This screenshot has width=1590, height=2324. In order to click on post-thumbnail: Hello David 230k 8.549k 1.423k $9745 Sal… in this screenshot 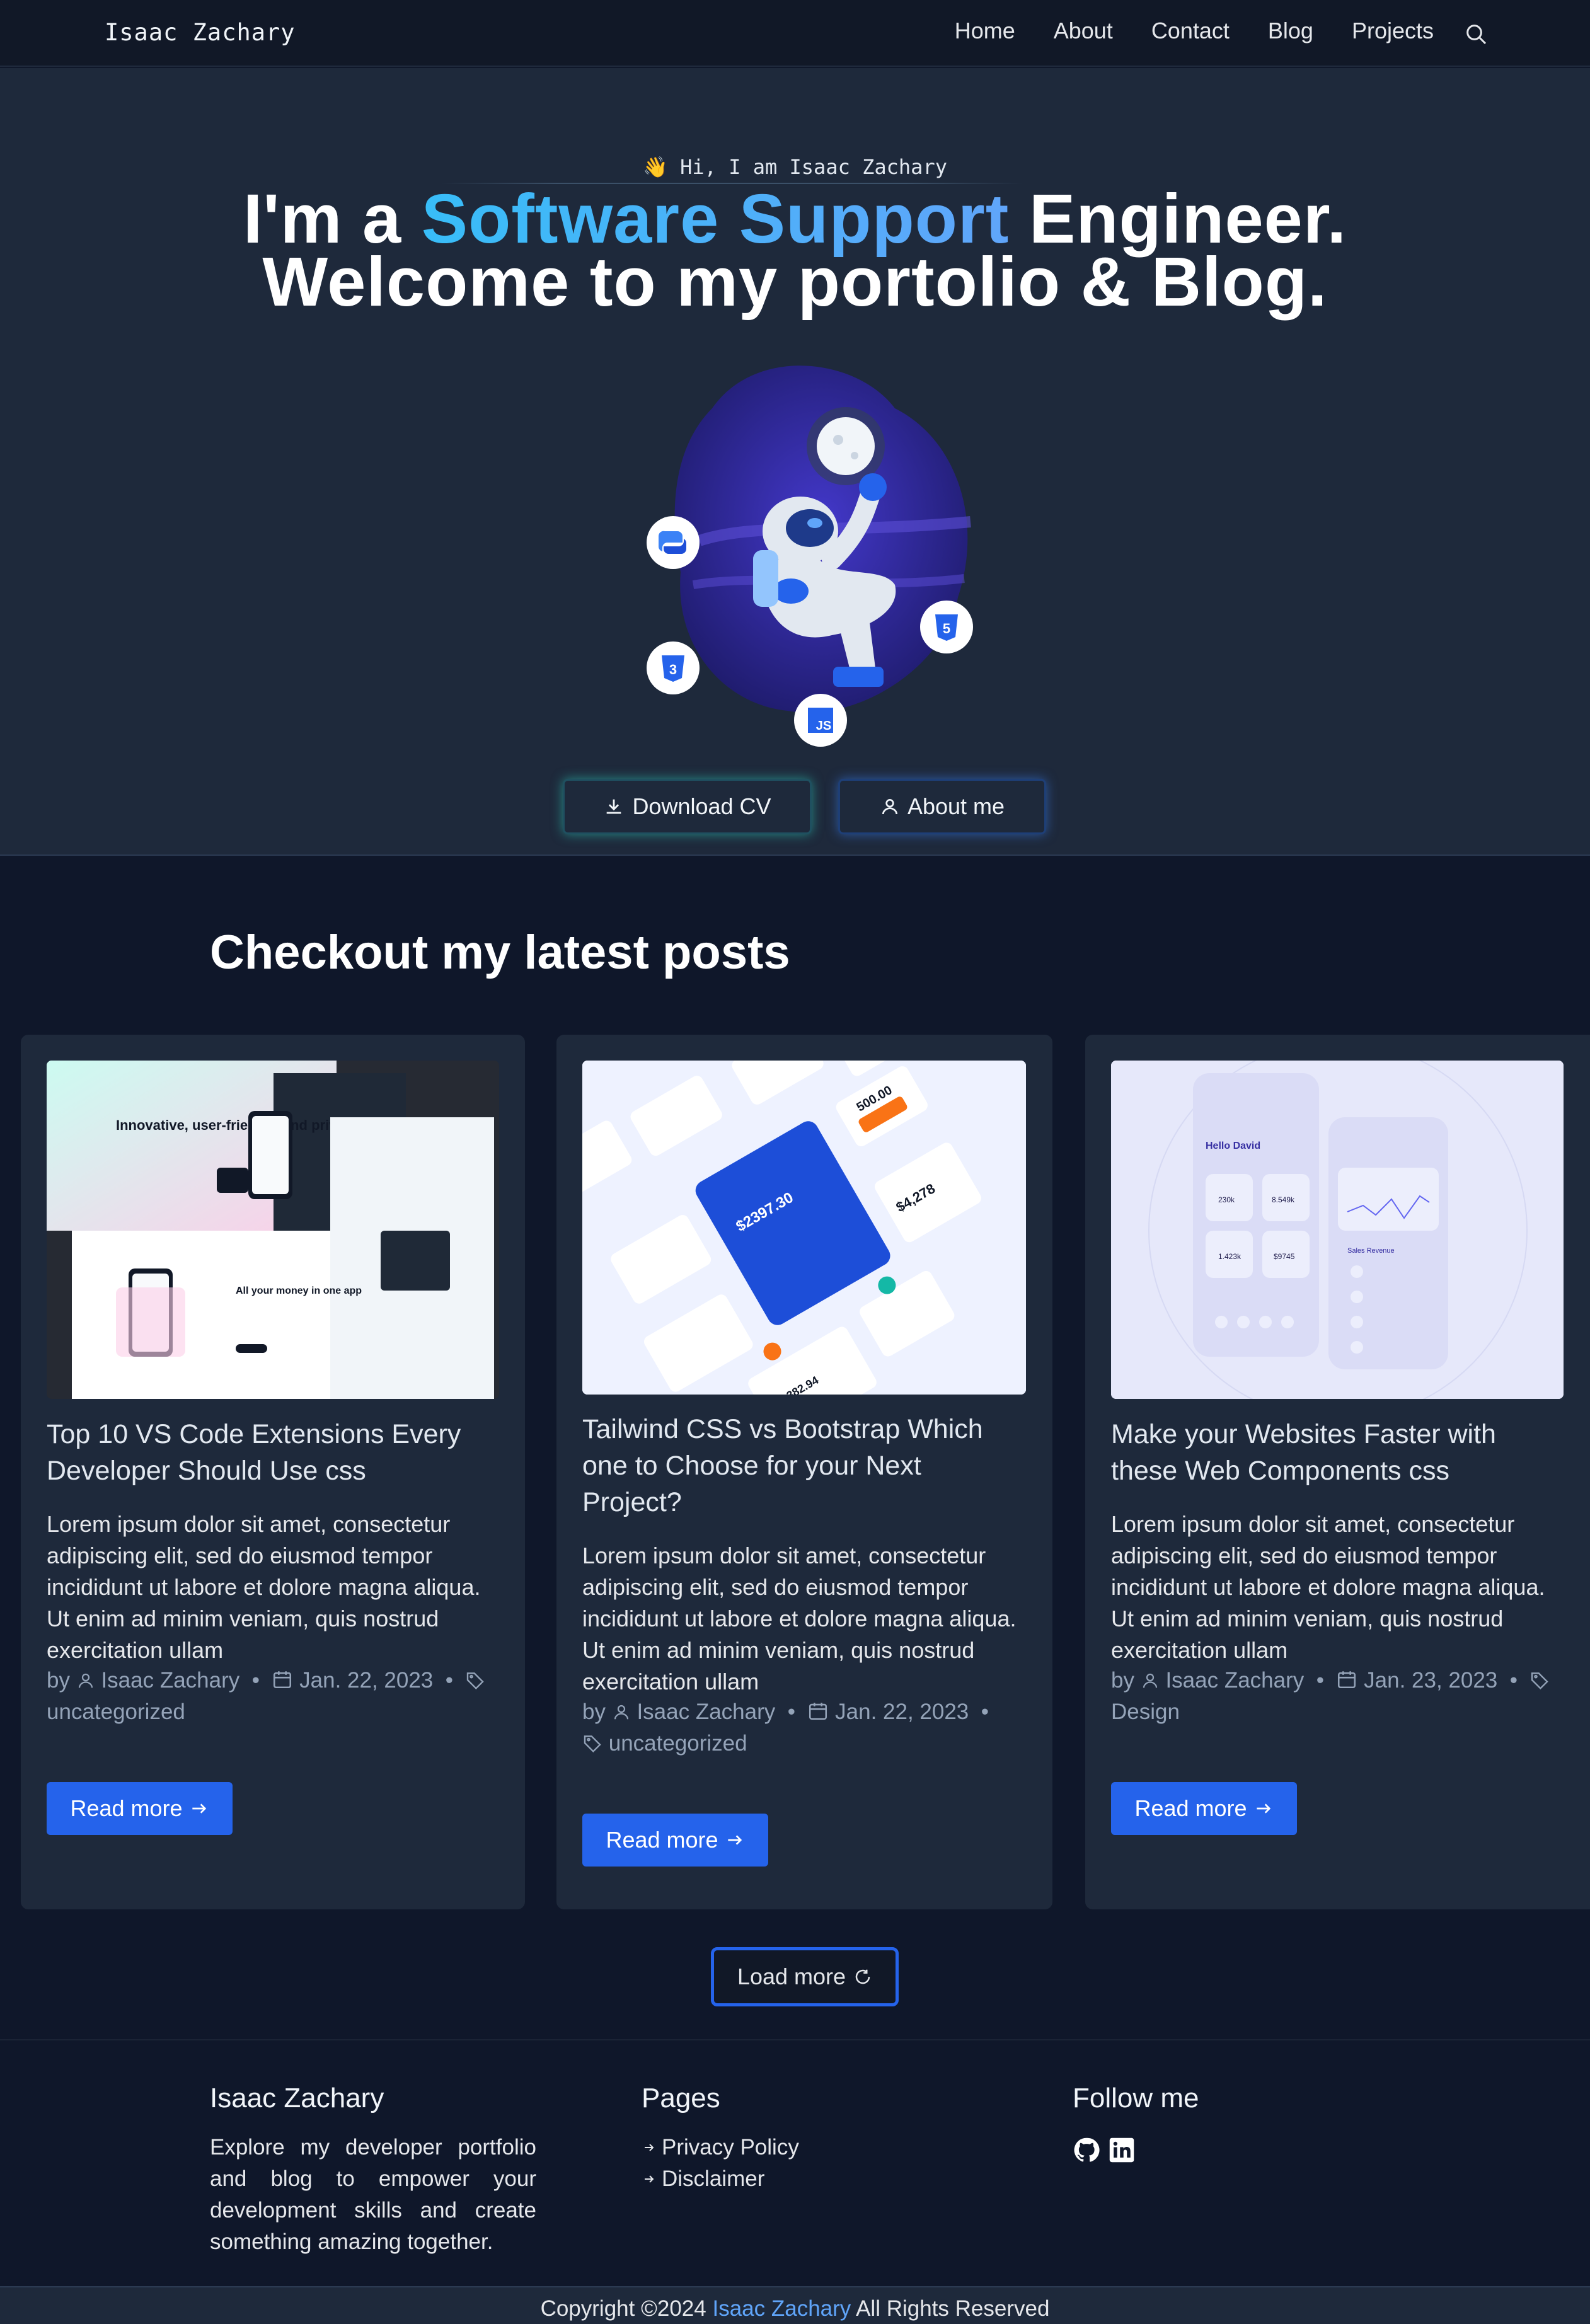, I will do `click(1337, 1230)`.